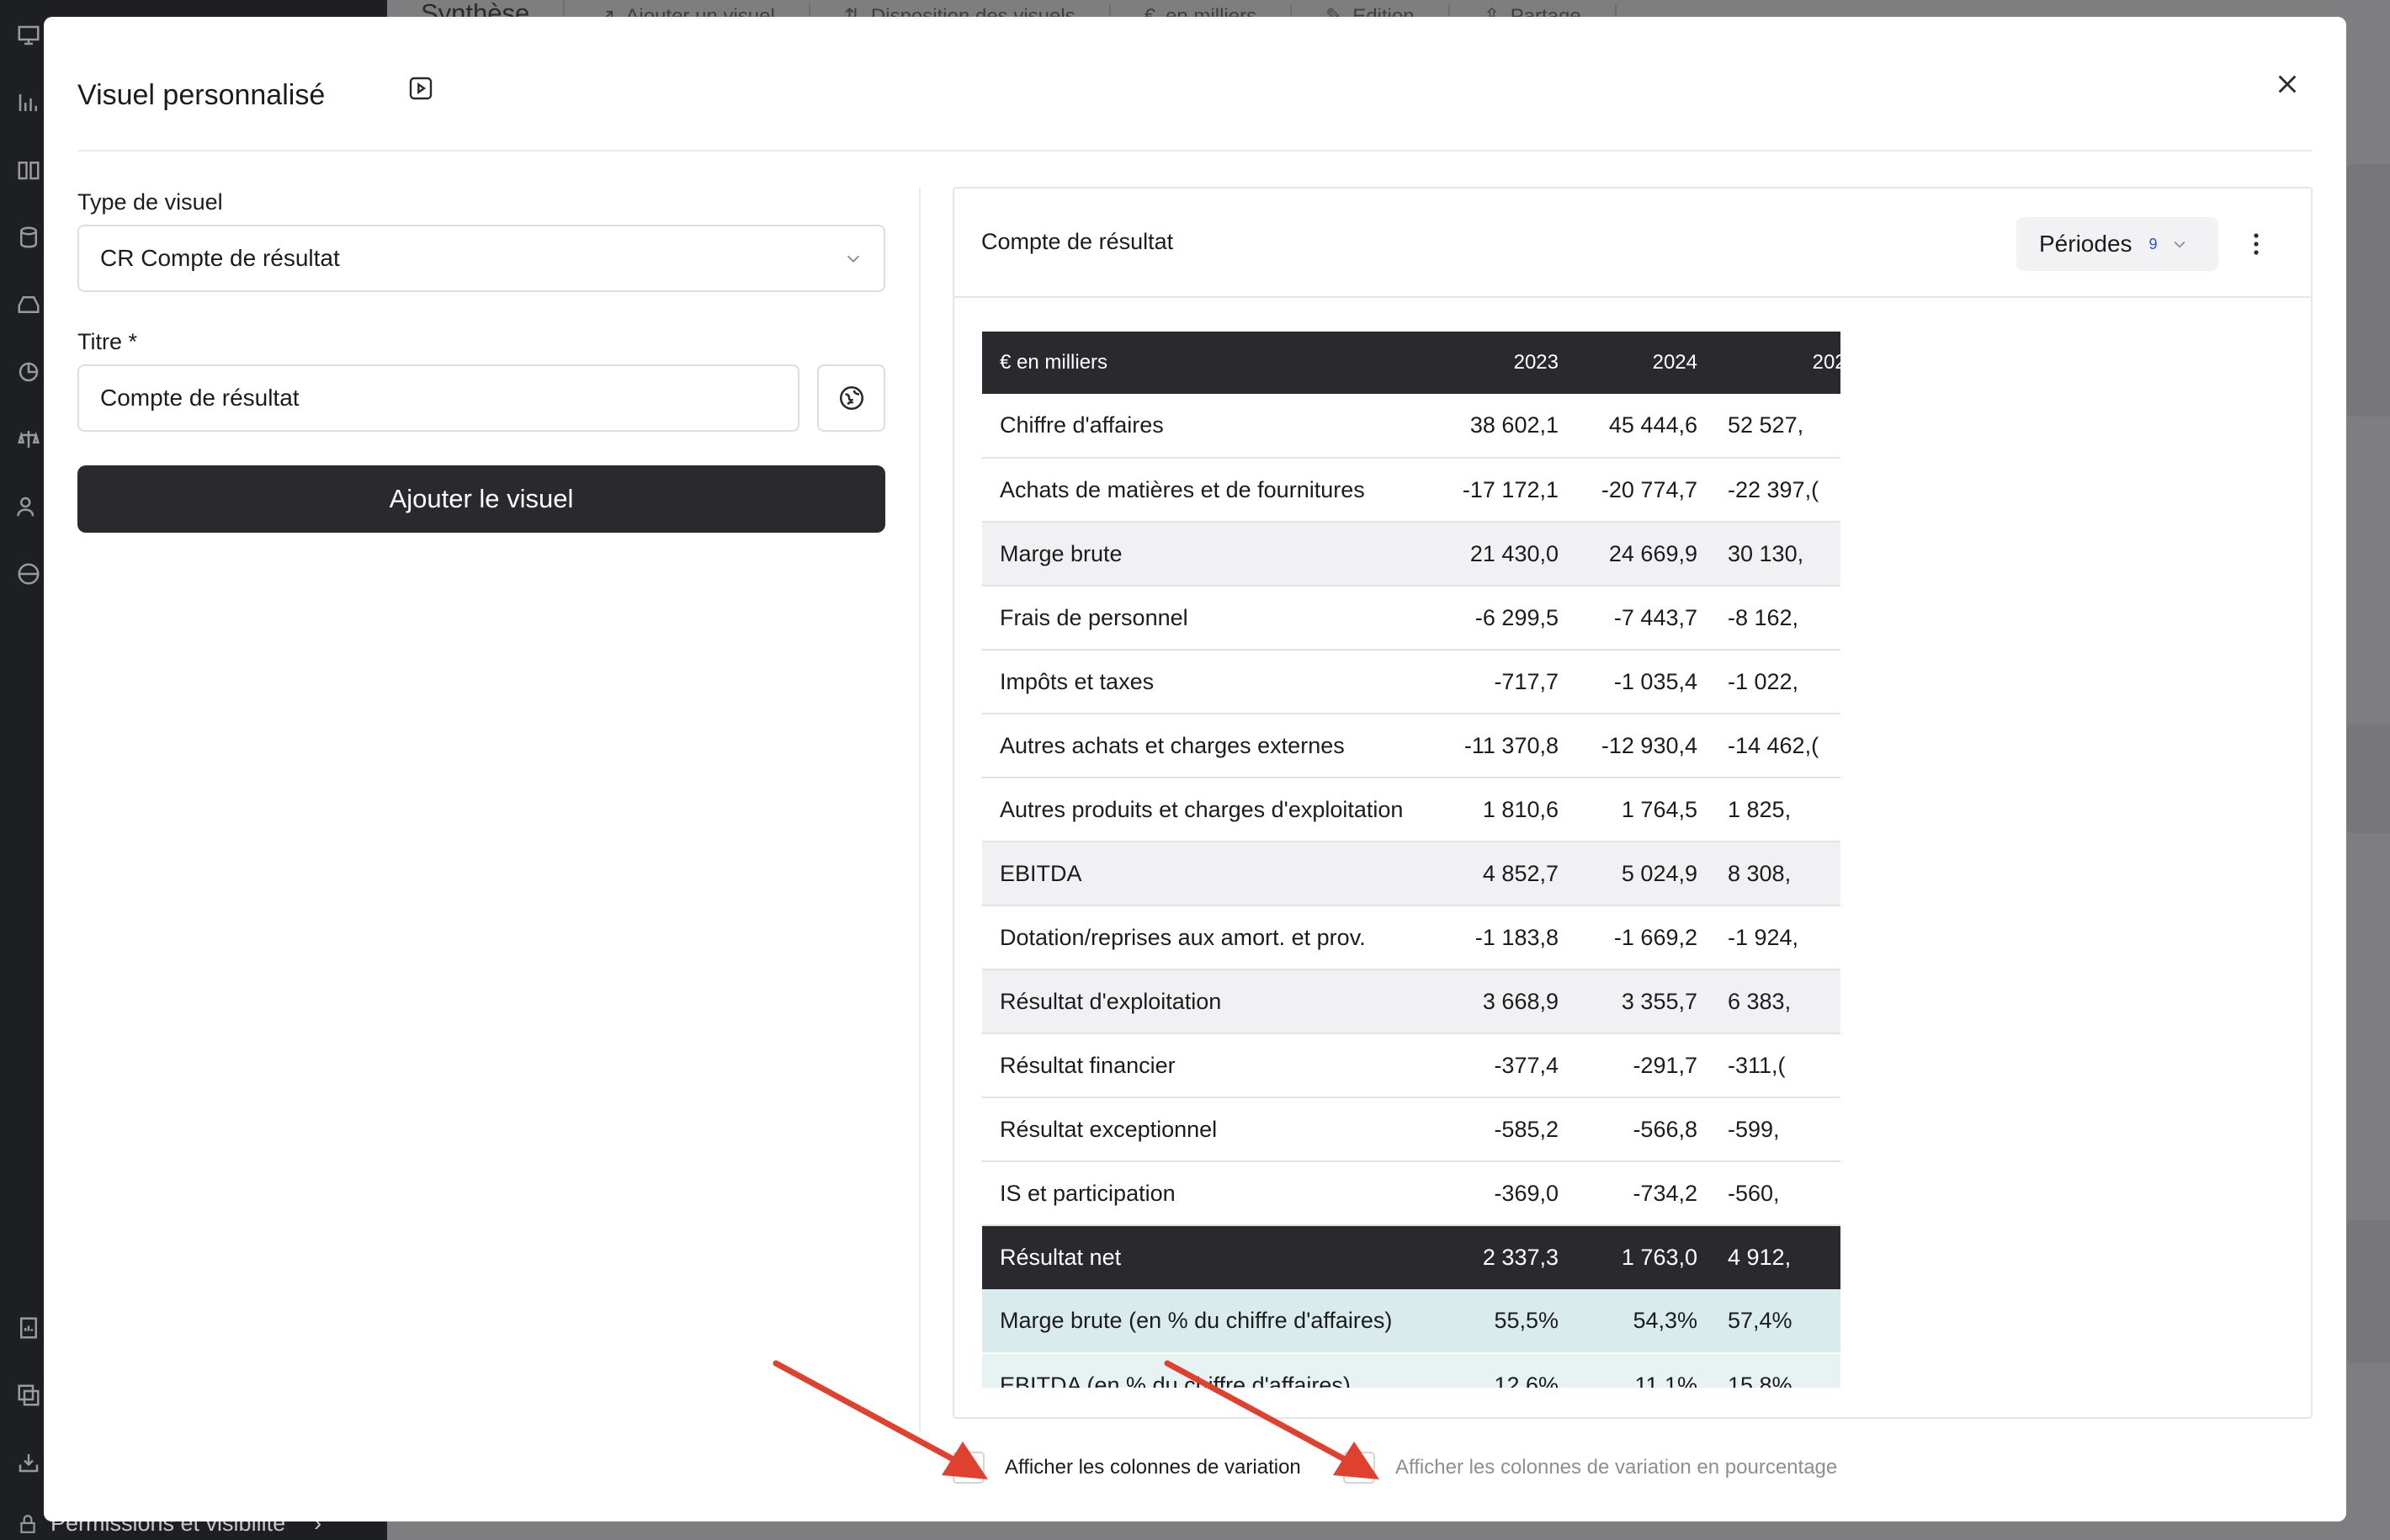 The height and width of the screenshot is (1540, 2390). Describe the element at coordinates (28, 170) in the screenshot. I see `book-icon` at that location.